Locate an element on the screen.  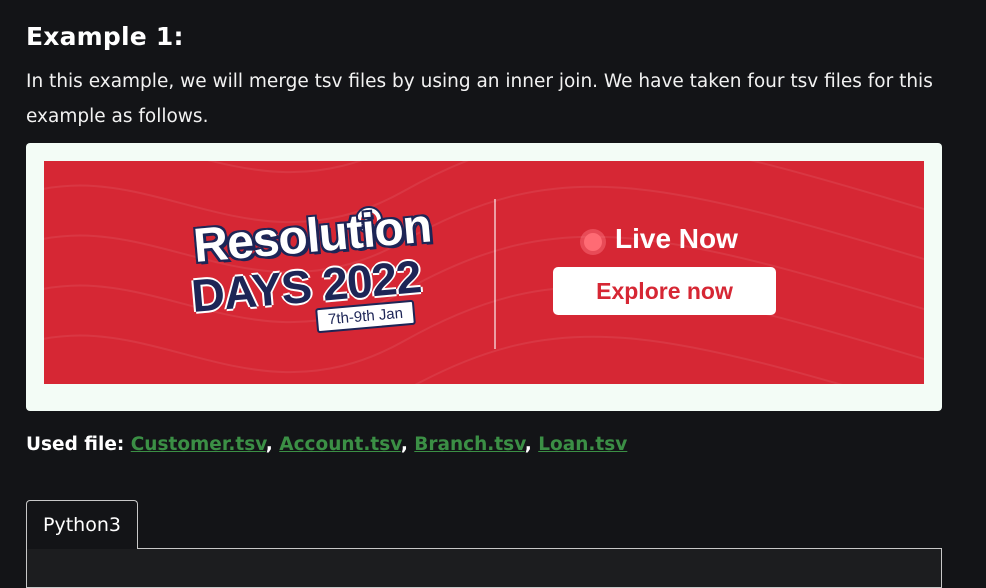
explore-now-button: Explore now is located at coordinates (664, 291).